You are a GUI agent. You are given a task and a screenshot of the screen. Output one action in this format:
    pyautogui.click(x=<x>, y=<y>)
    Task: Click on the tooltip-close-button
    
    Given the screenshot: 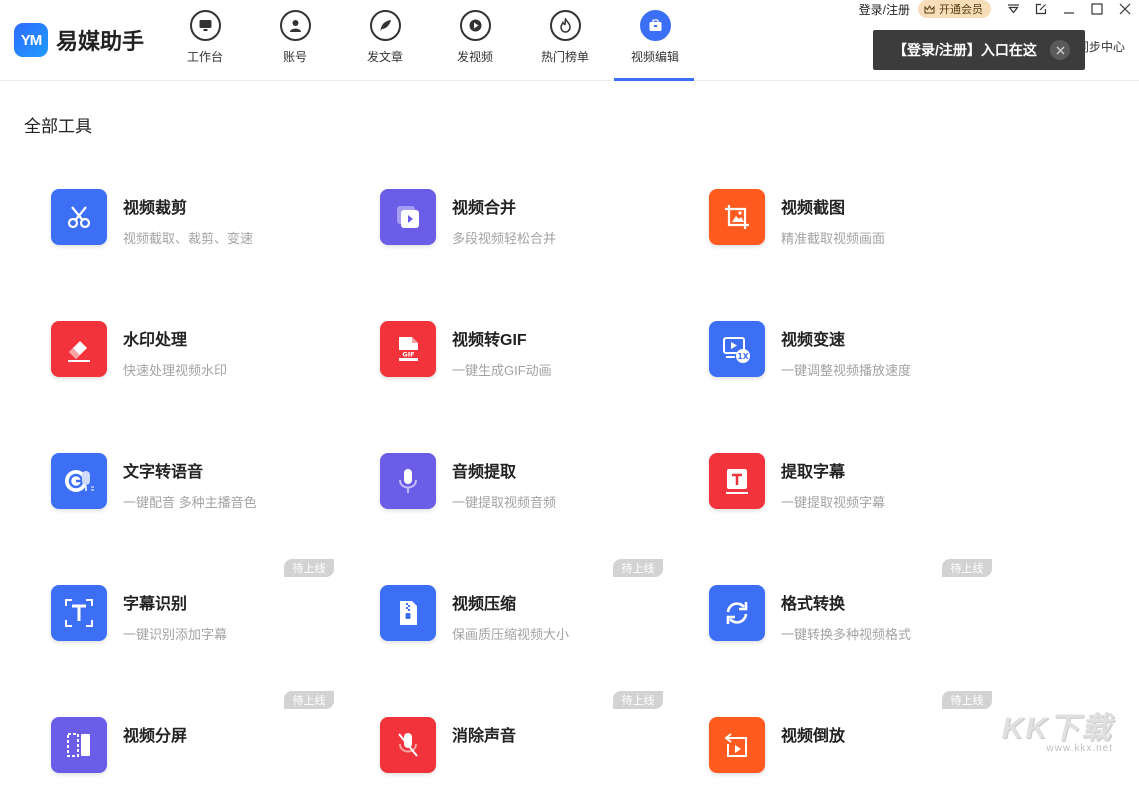 What is the action you would take?
    pyautogui.click(x=1060, y=50)
    